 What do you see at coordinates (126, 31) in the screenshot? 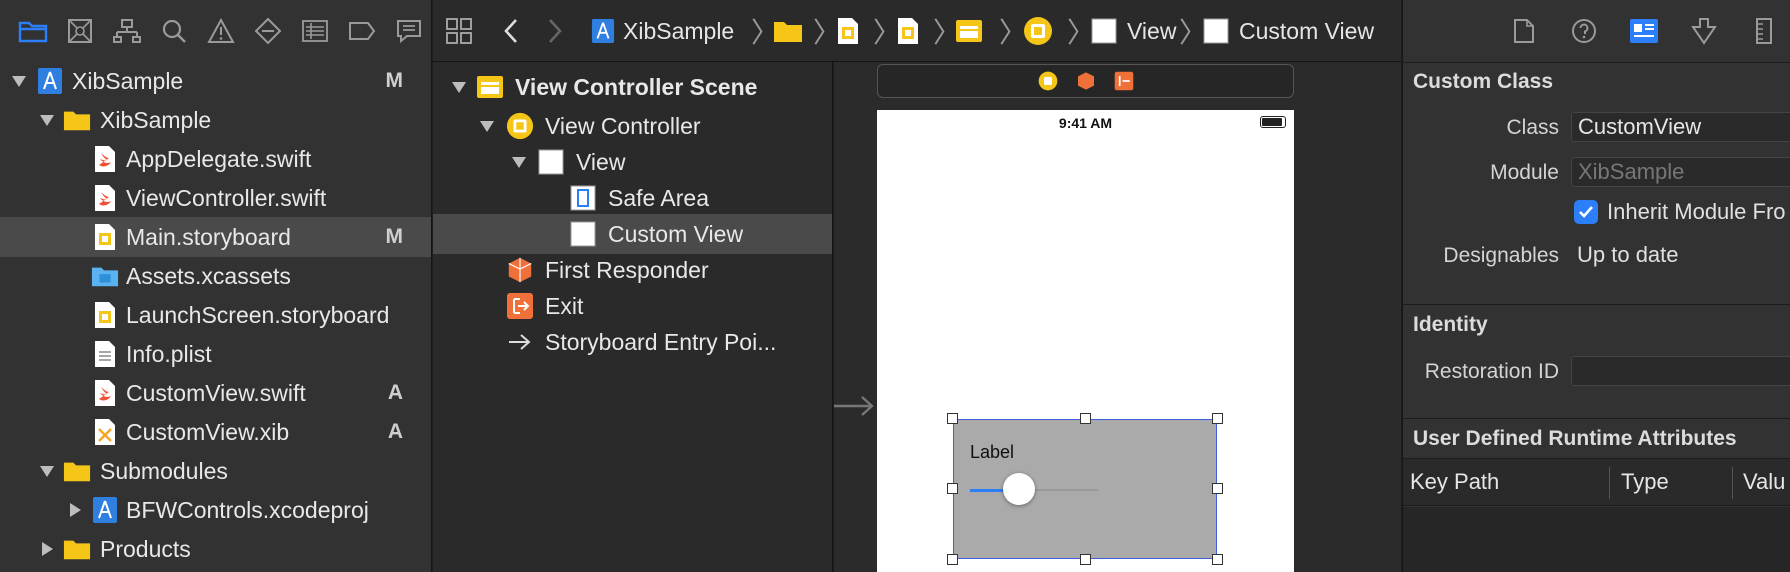
I see `symbol-icon` at bounding box center [126, 31].